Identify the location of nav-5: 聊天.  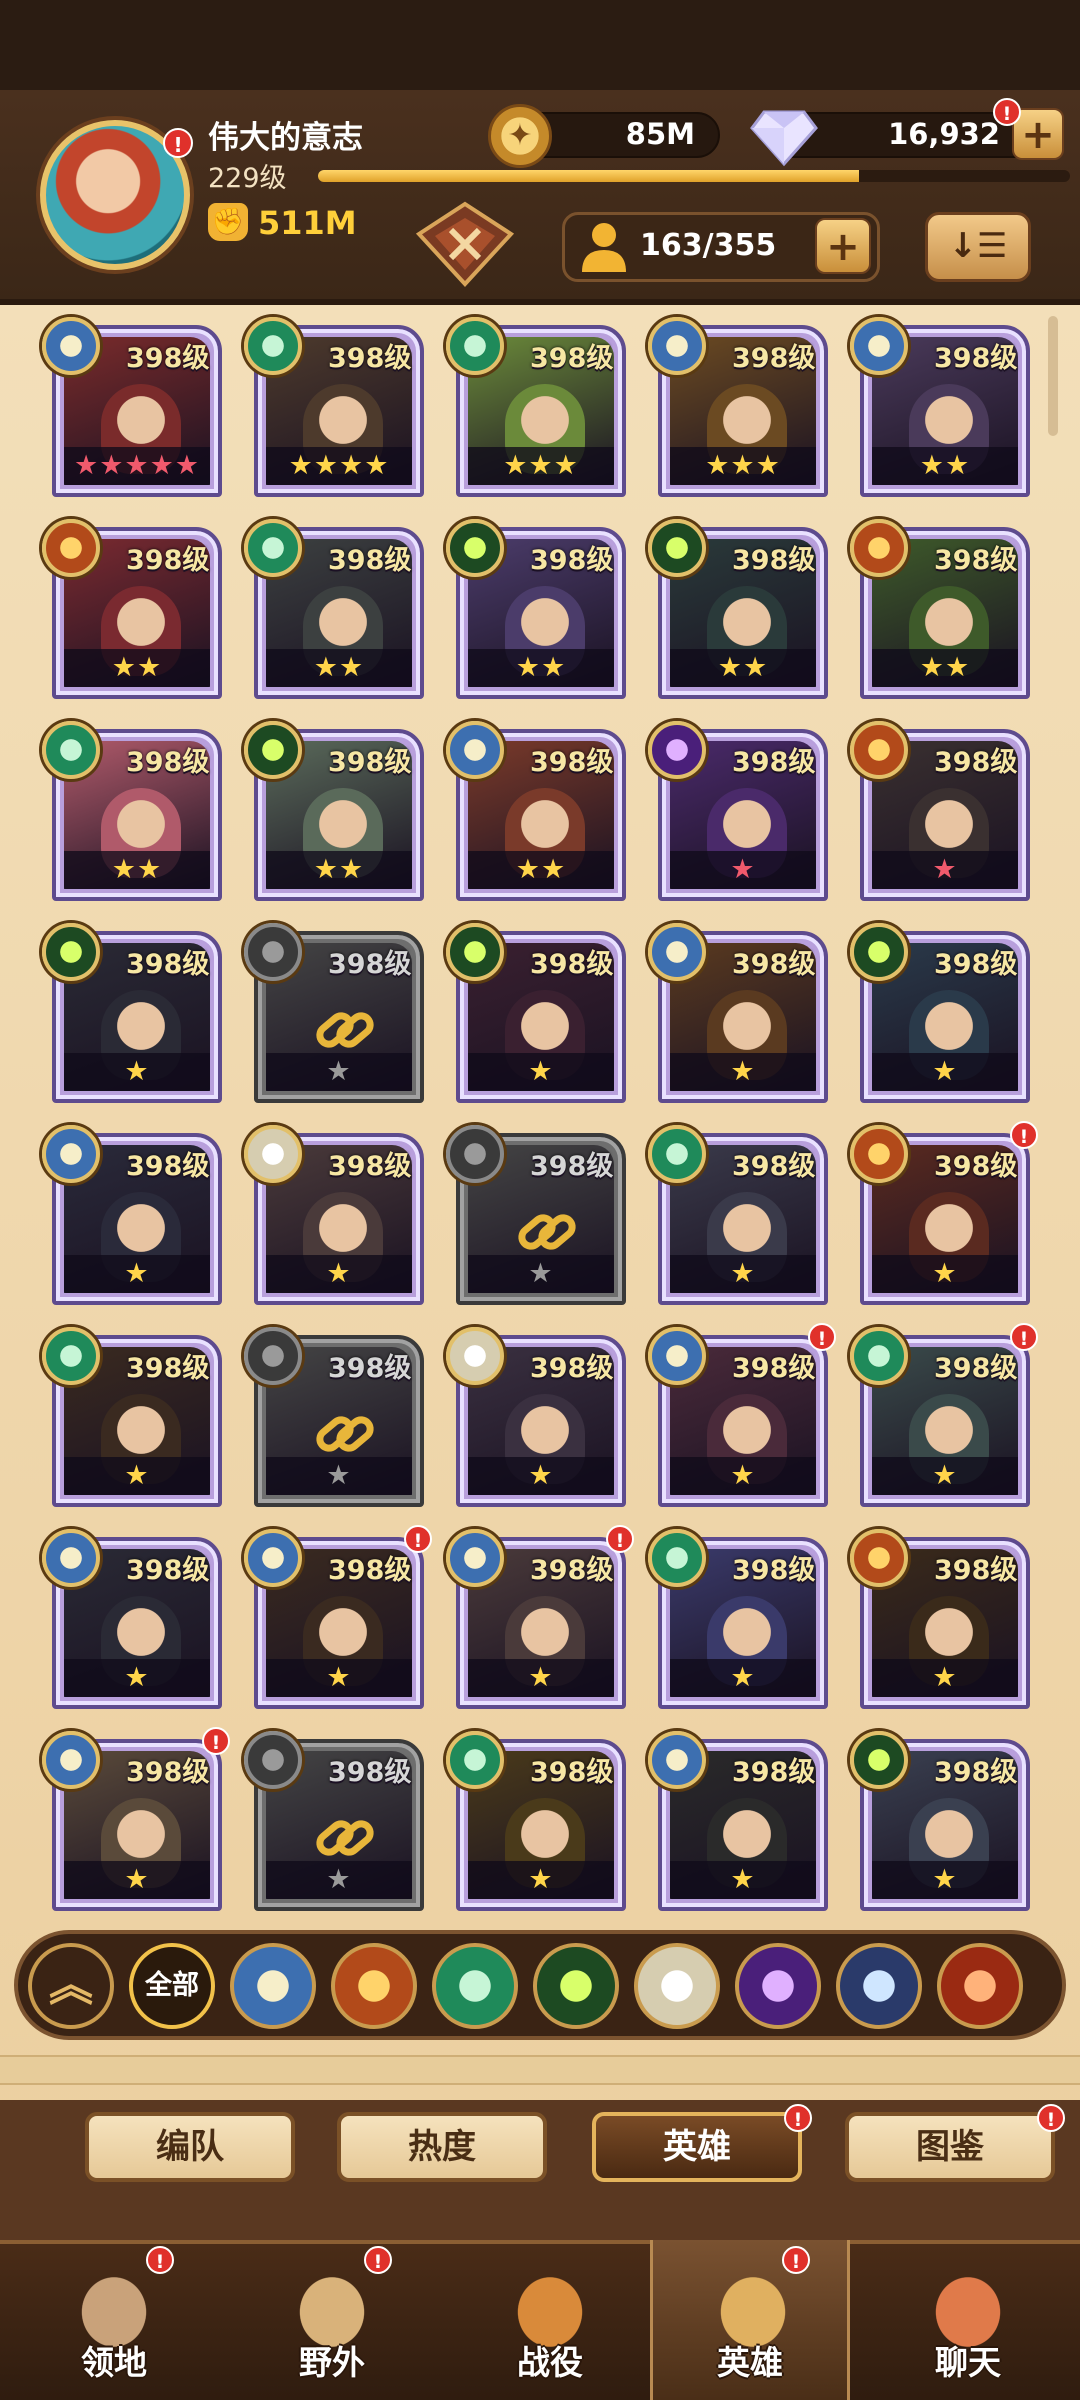
(968, 2320).